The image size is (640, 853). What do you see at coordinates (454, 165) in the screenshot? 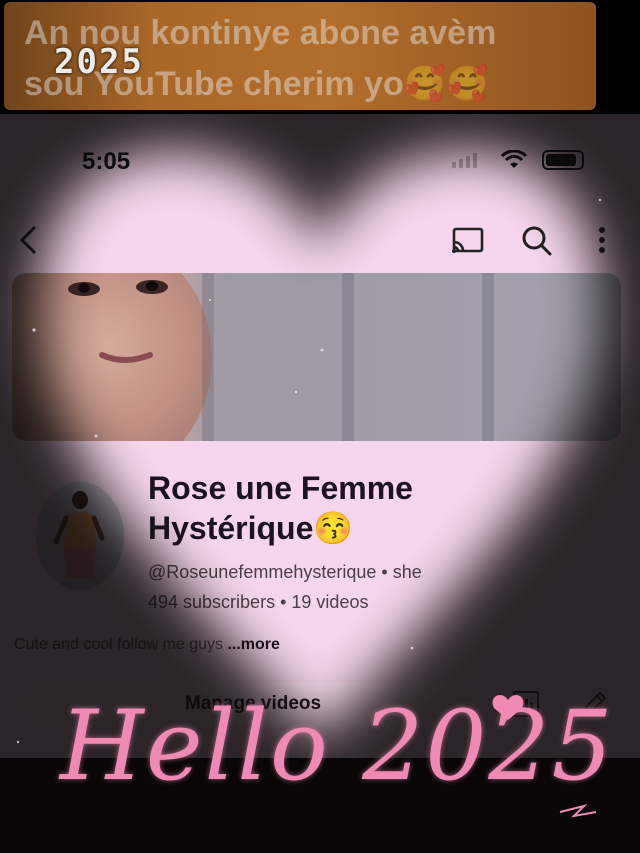
I see `signal-icon` at bounding box center [454, 165].